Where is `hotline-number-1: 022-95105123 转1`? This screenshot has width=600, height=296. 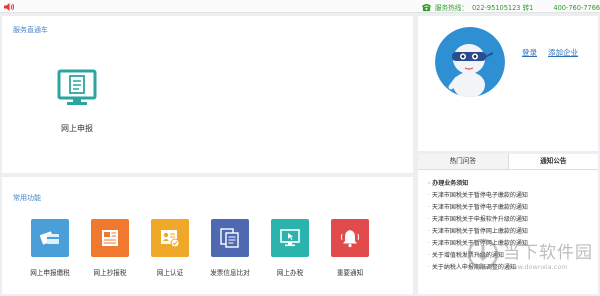
hotline-number-1: 022-95105123 转1 is located at coordinates (502, 8).